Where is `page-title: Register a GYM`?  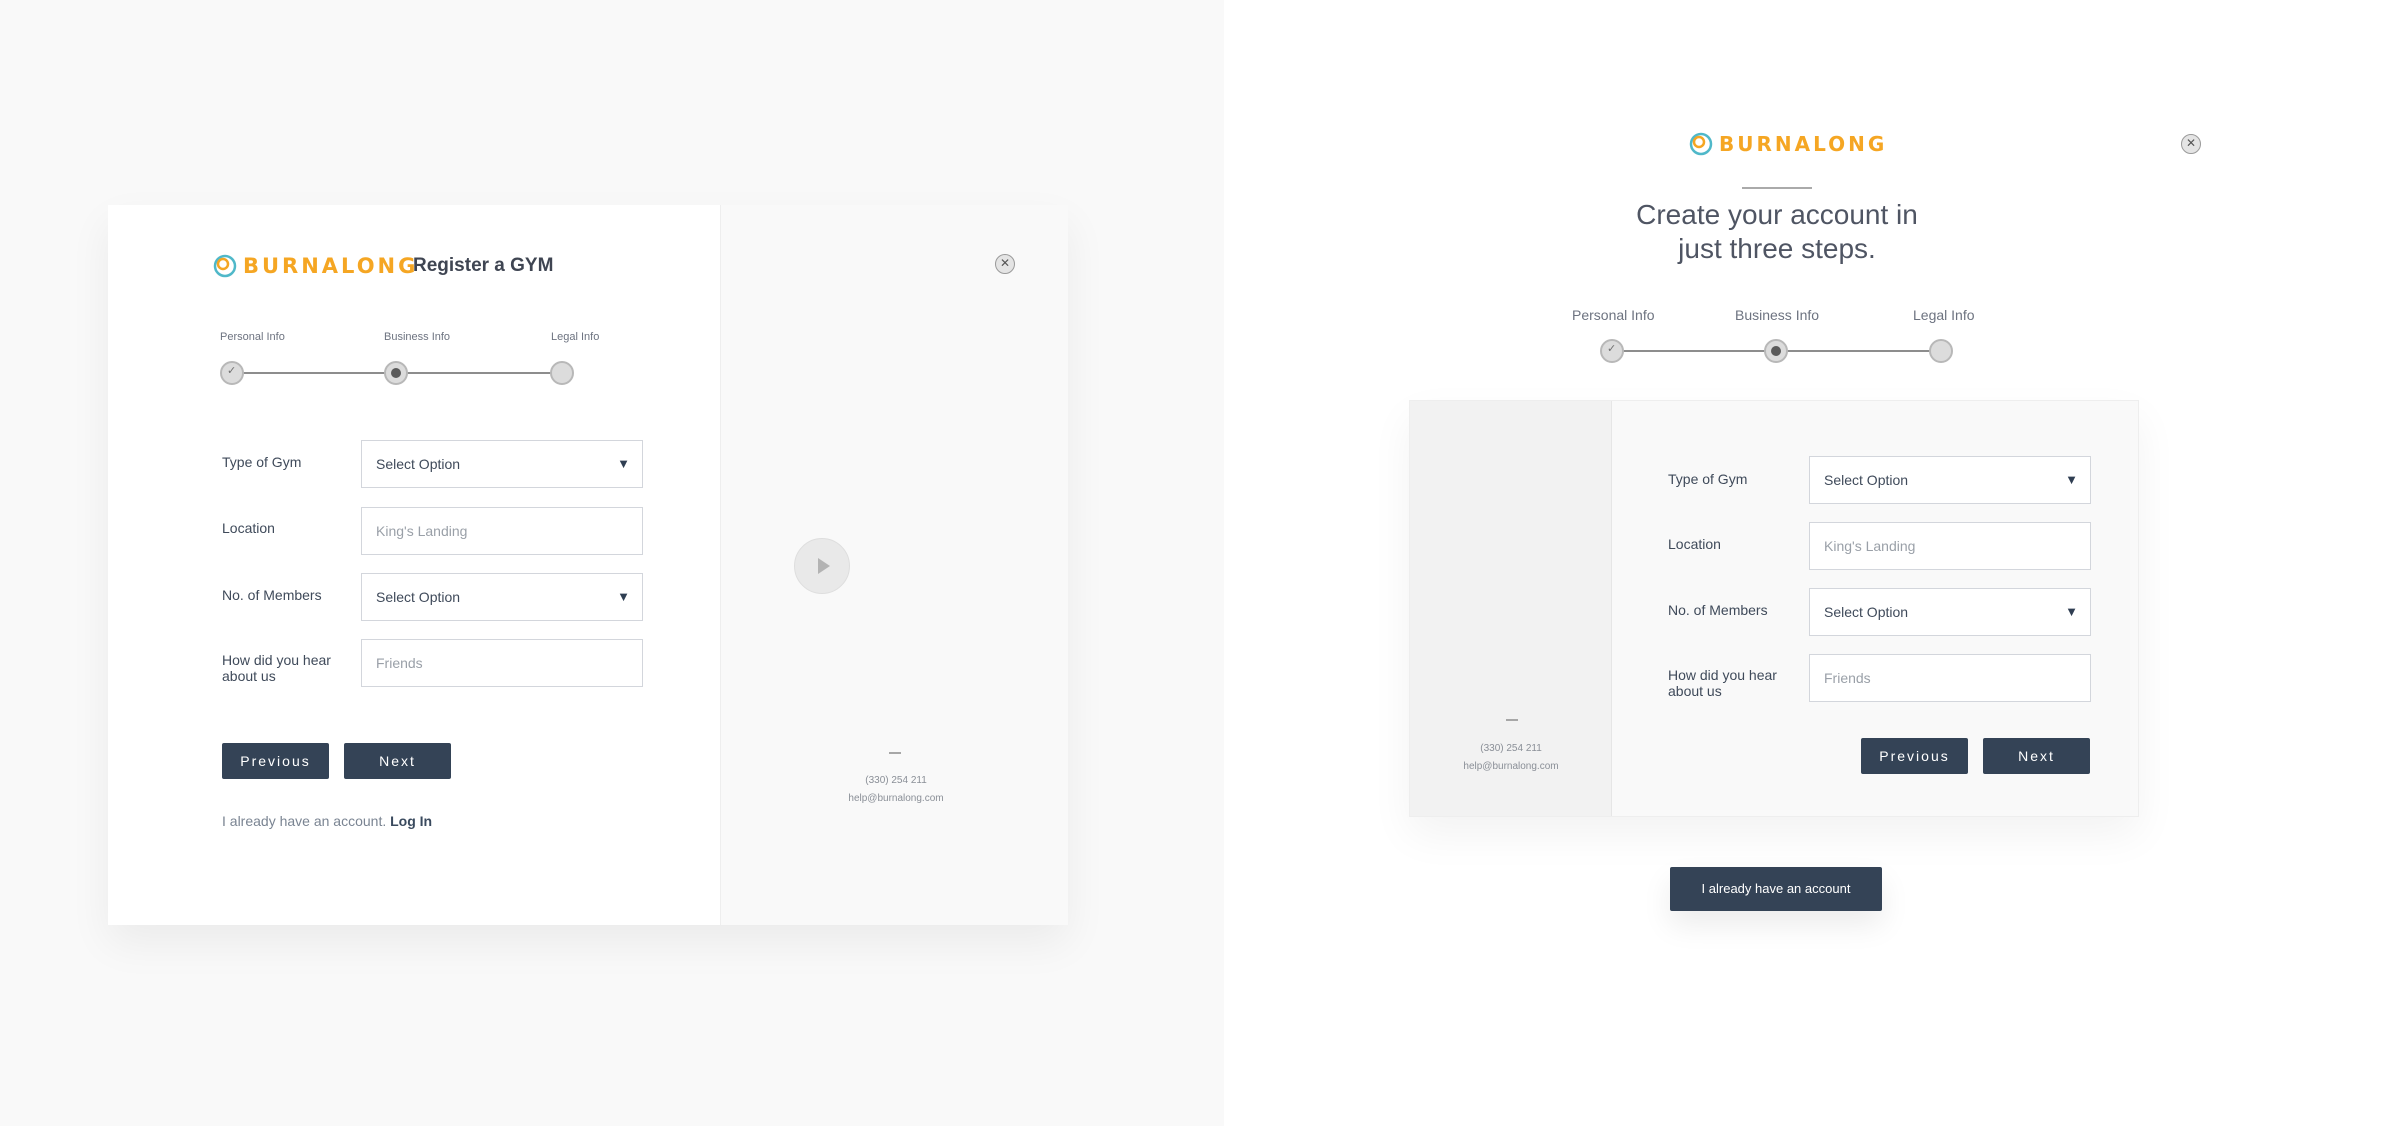
page-title: Register a GYM is located at coordinates (483, 265).